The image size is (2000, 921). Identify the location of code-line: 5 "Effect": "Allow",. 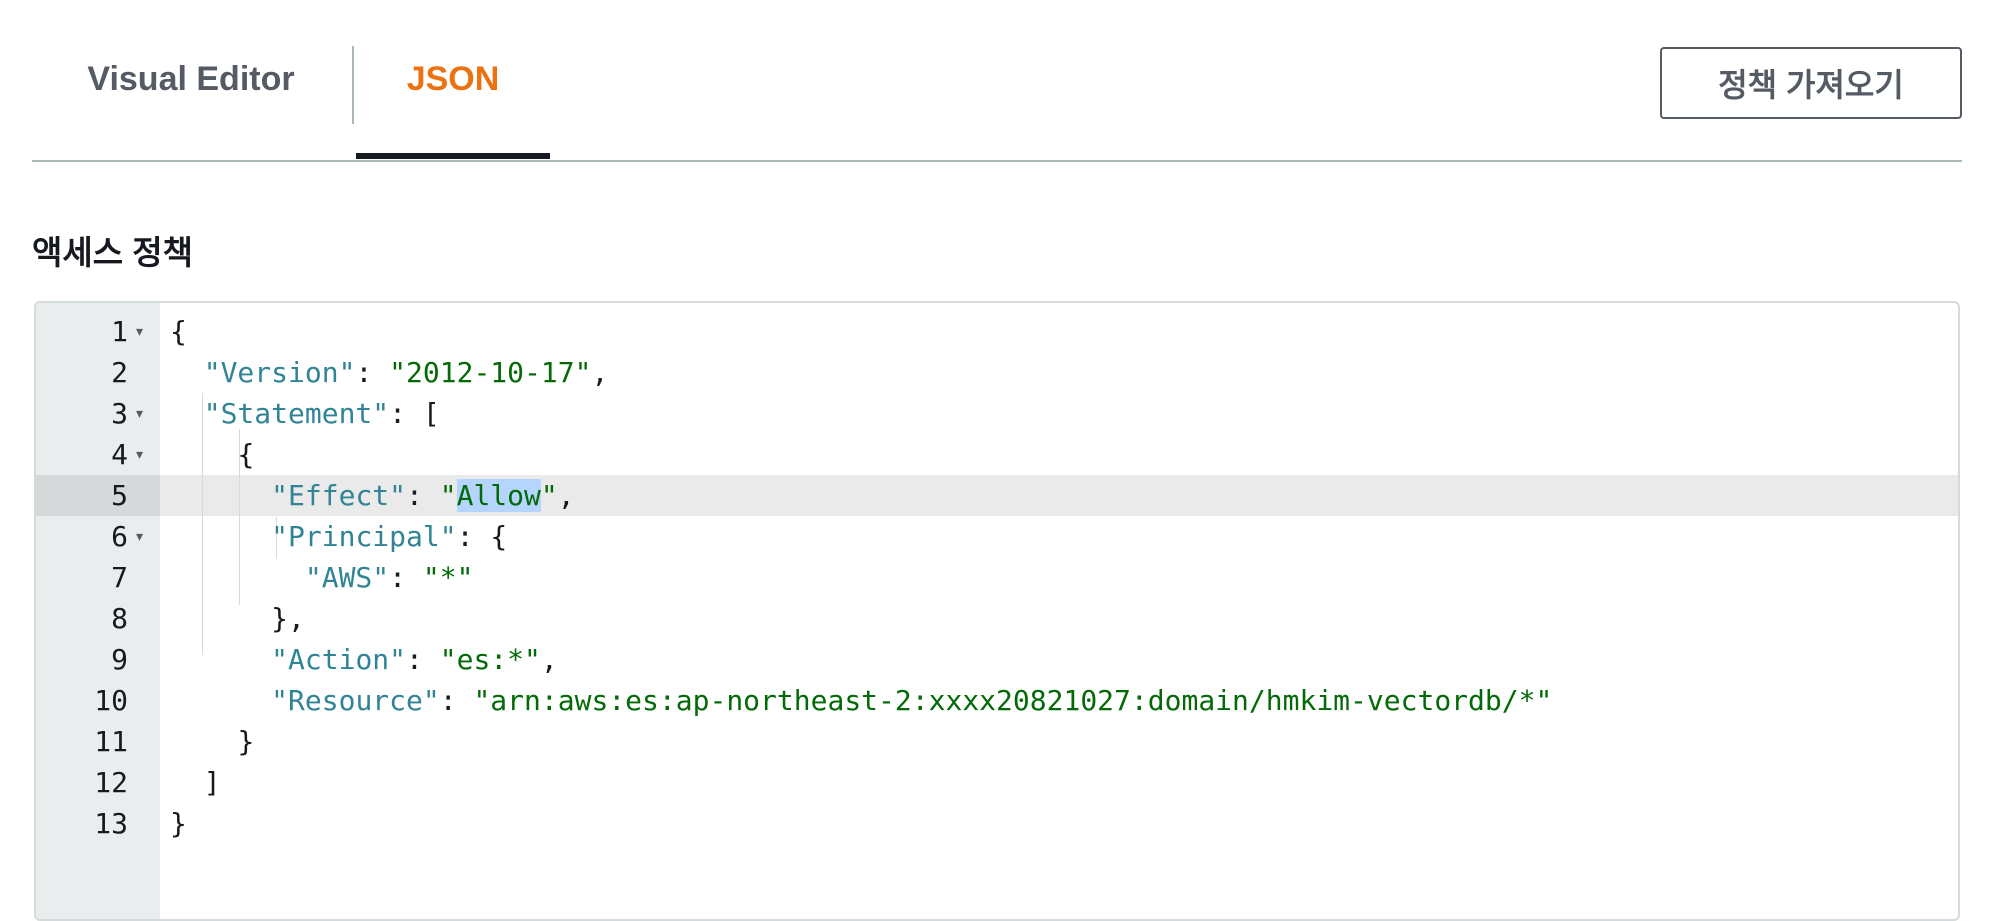
(997, 495).